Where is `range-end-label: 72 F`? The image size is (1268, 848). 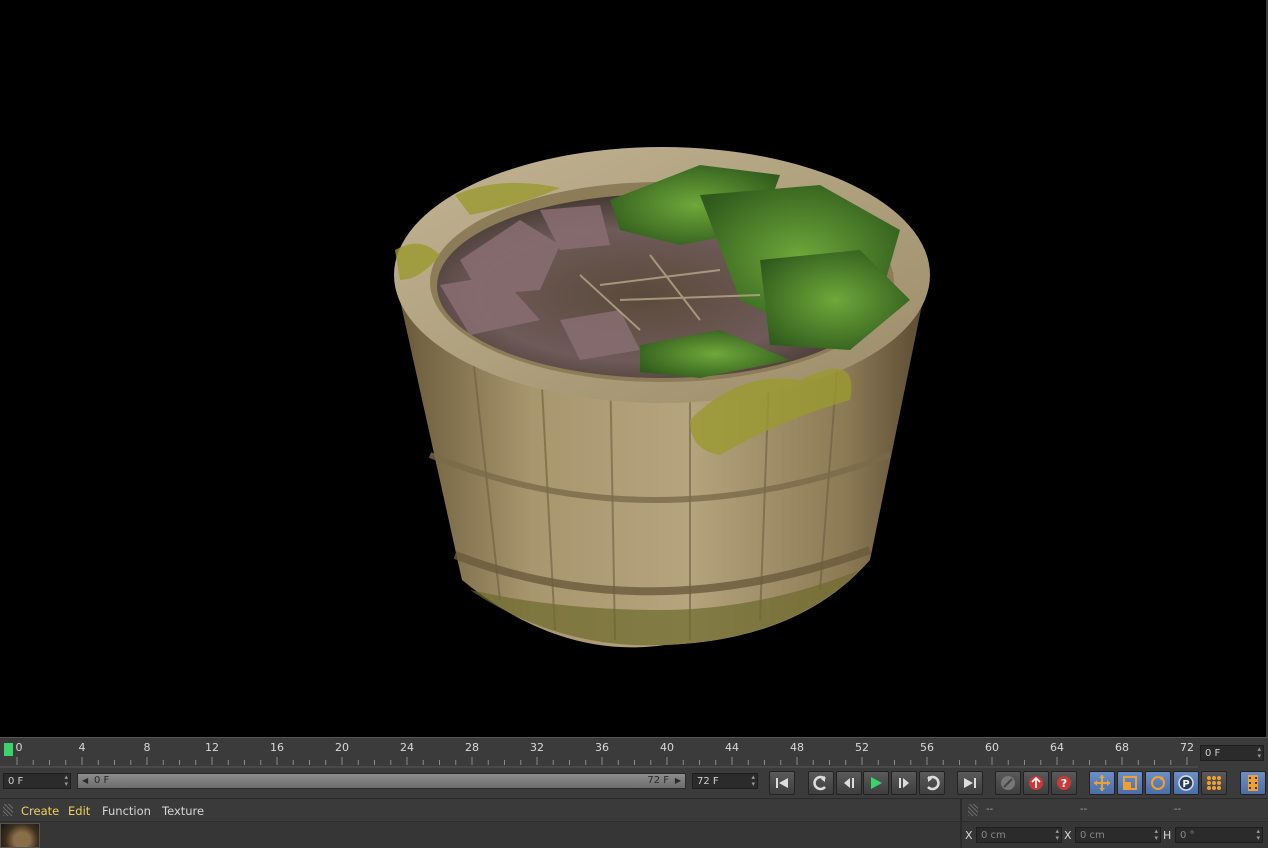 range-end-label: 72 F is located at coordinates (658, 780).